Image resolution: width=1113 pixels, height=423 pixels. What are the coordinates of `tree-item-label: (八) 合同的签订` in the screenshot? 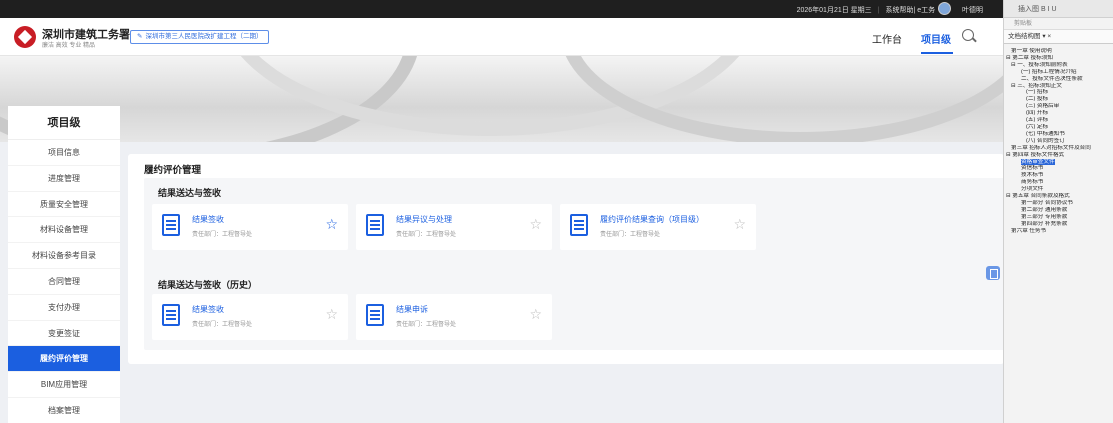 It's located at (1045, 140).